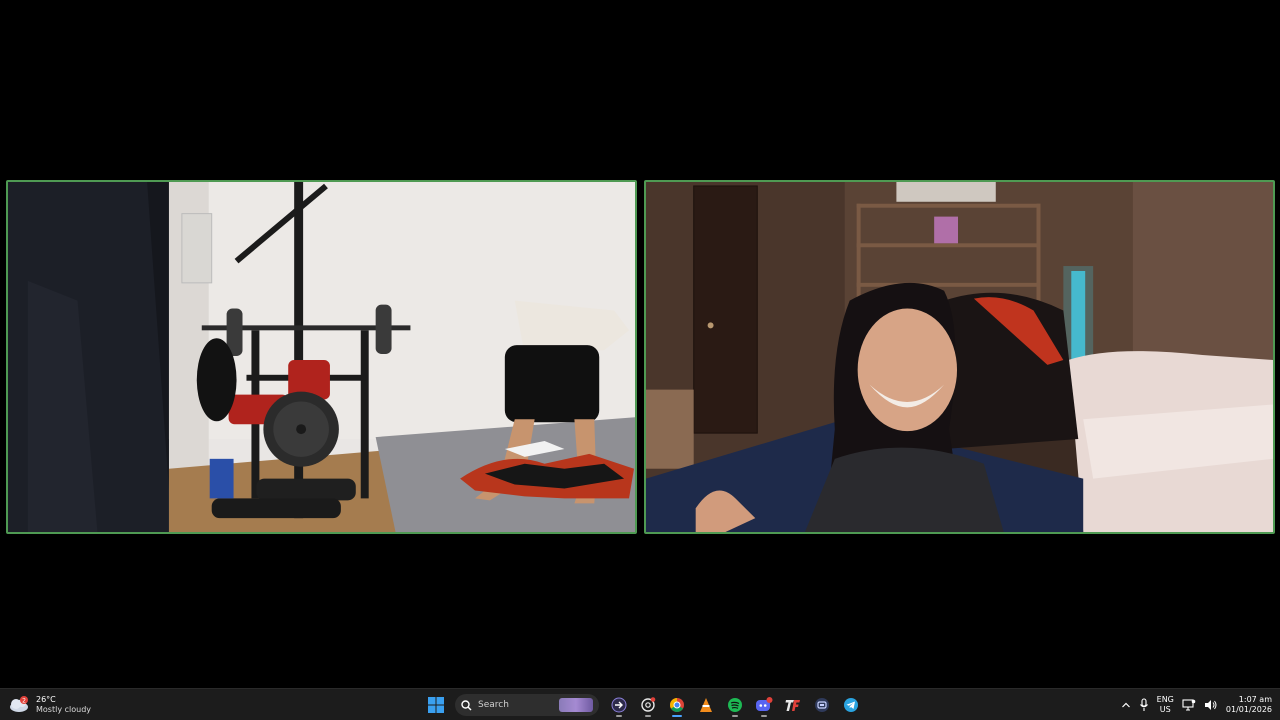 This screenshot has width=1280, height=720. What do you see at coordinates (1144, 705) in the screenshot?
I see `microphone-icon` at bounding box center [1144, 705].